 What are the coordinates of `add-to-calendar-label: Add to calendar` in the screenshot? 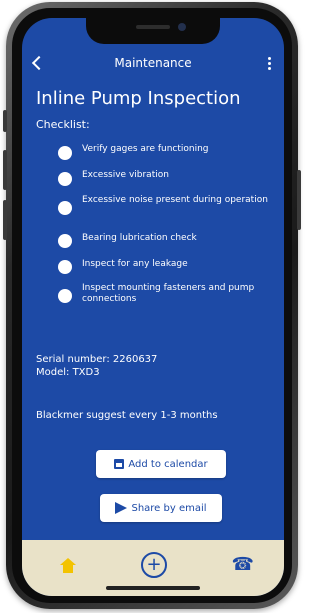 It's located at (168, 464).